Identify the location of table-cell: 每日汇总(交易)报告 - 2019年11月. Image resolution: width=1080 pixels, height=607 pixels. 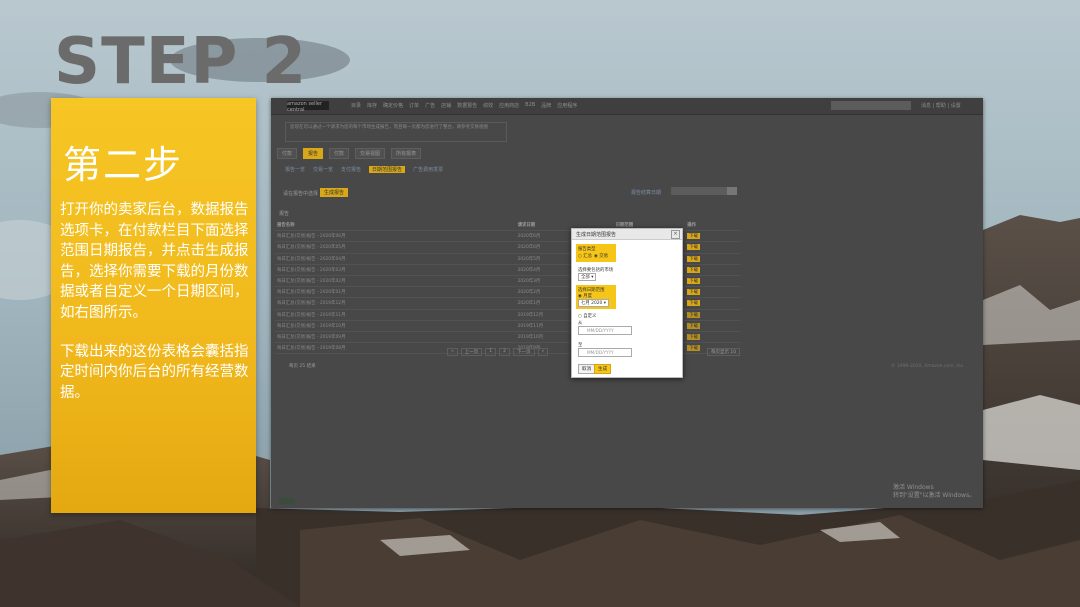
(395, 315).